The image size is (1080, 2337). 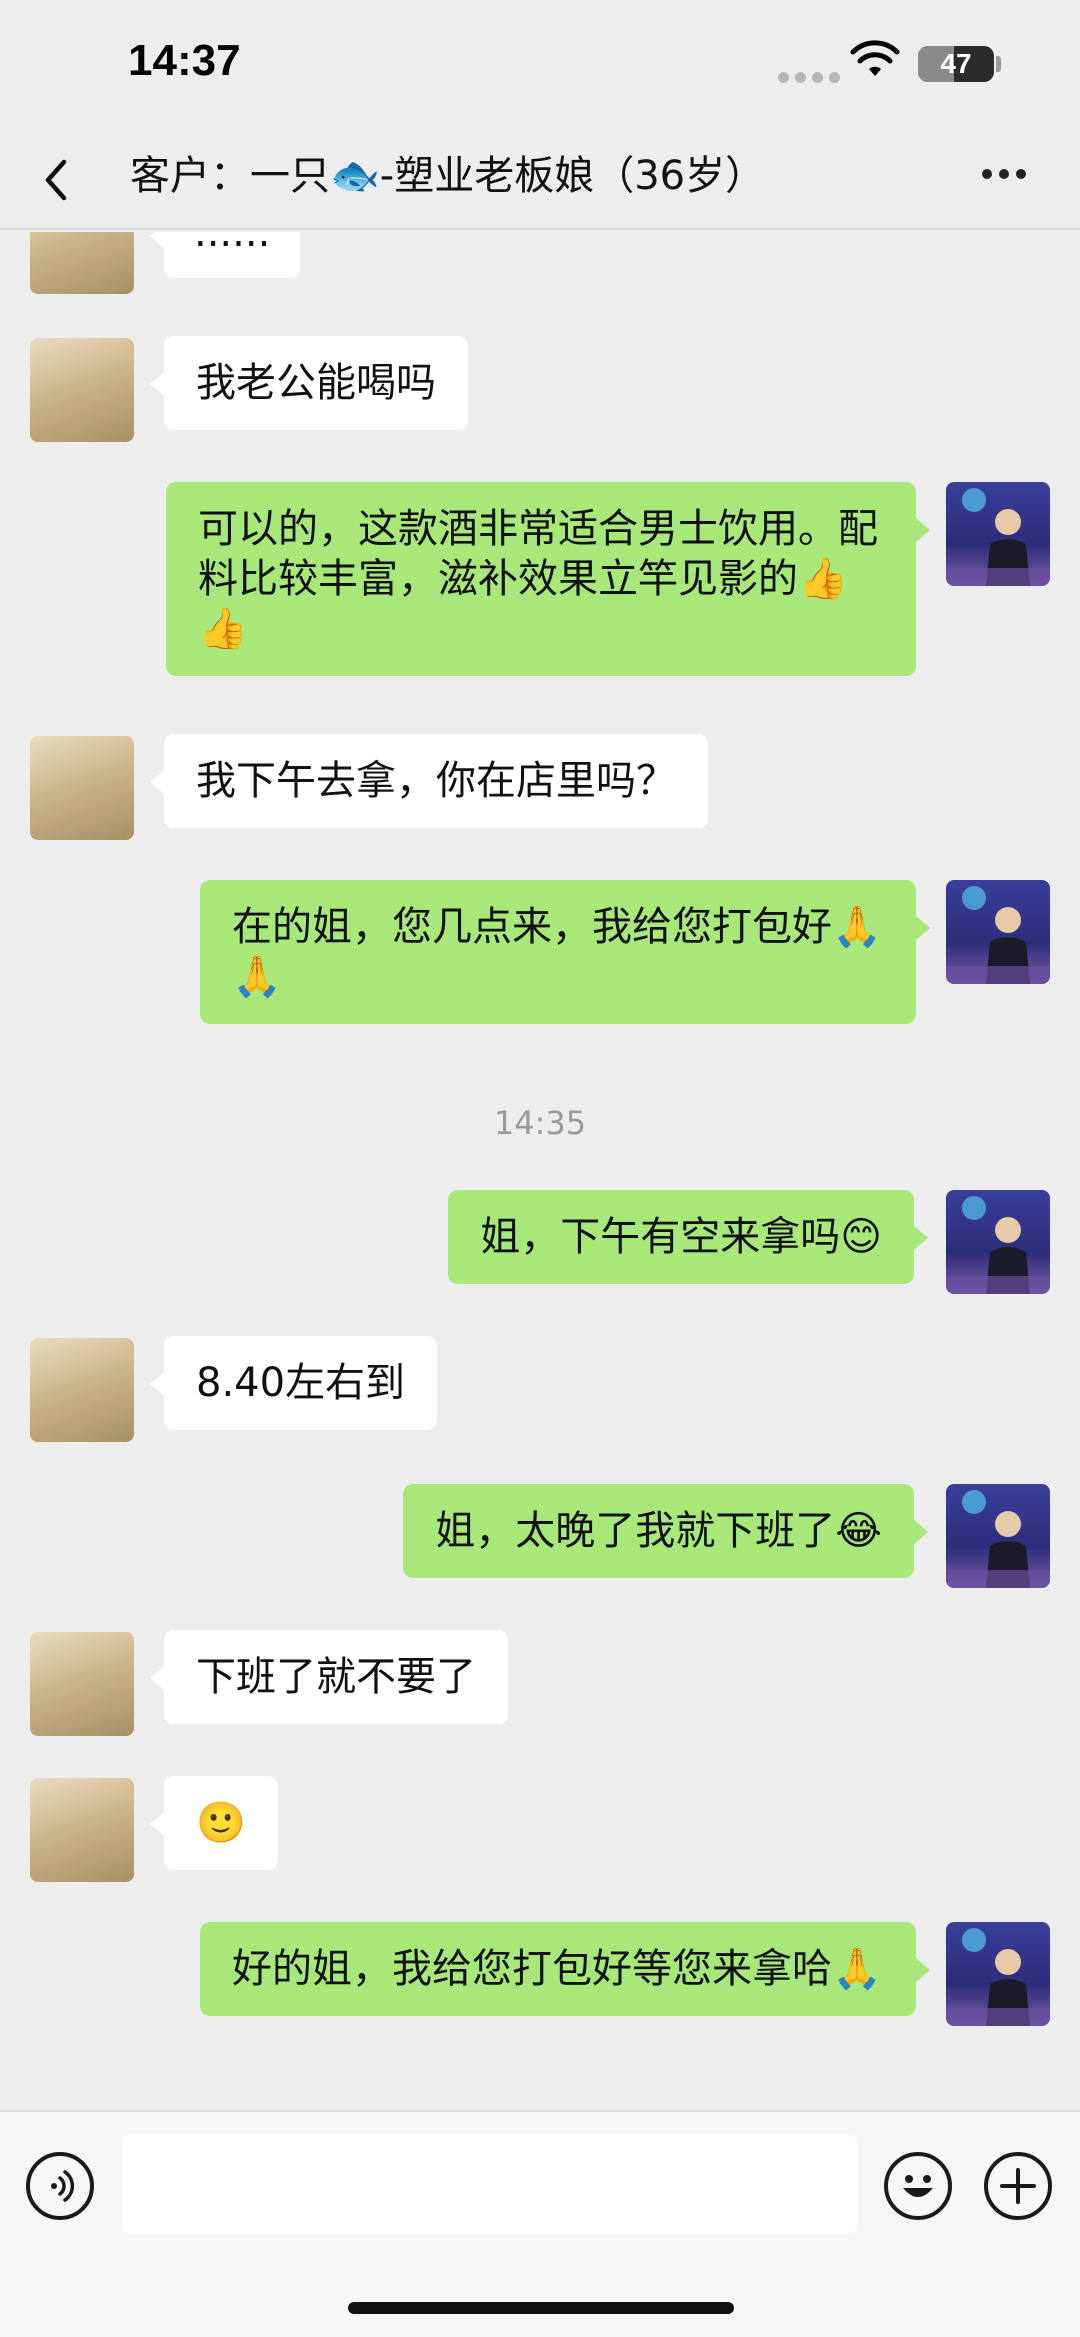 What do you see at coordinates (565, 952) in the screenshot?
I see `message-bubble-outgoing: 在的姐，您几点来，我给您打包好🙏🙏` at bounding box center [565, 952].